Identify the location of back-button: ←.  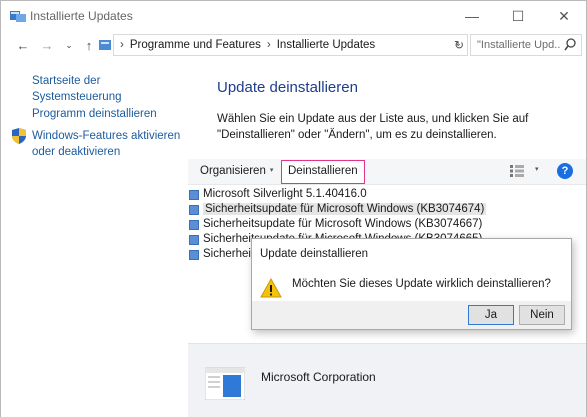
(23, 45).